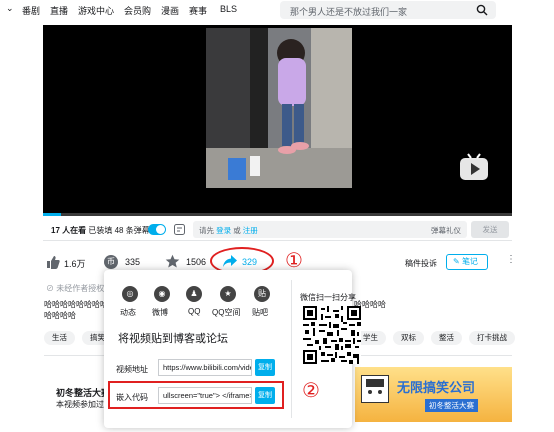 The width and height of the screenshot is (554, 432). What do you see at coordinates (194, 294) in the screenshot?
I see `qq-icon: ♟` at bounding box center [194, 294].